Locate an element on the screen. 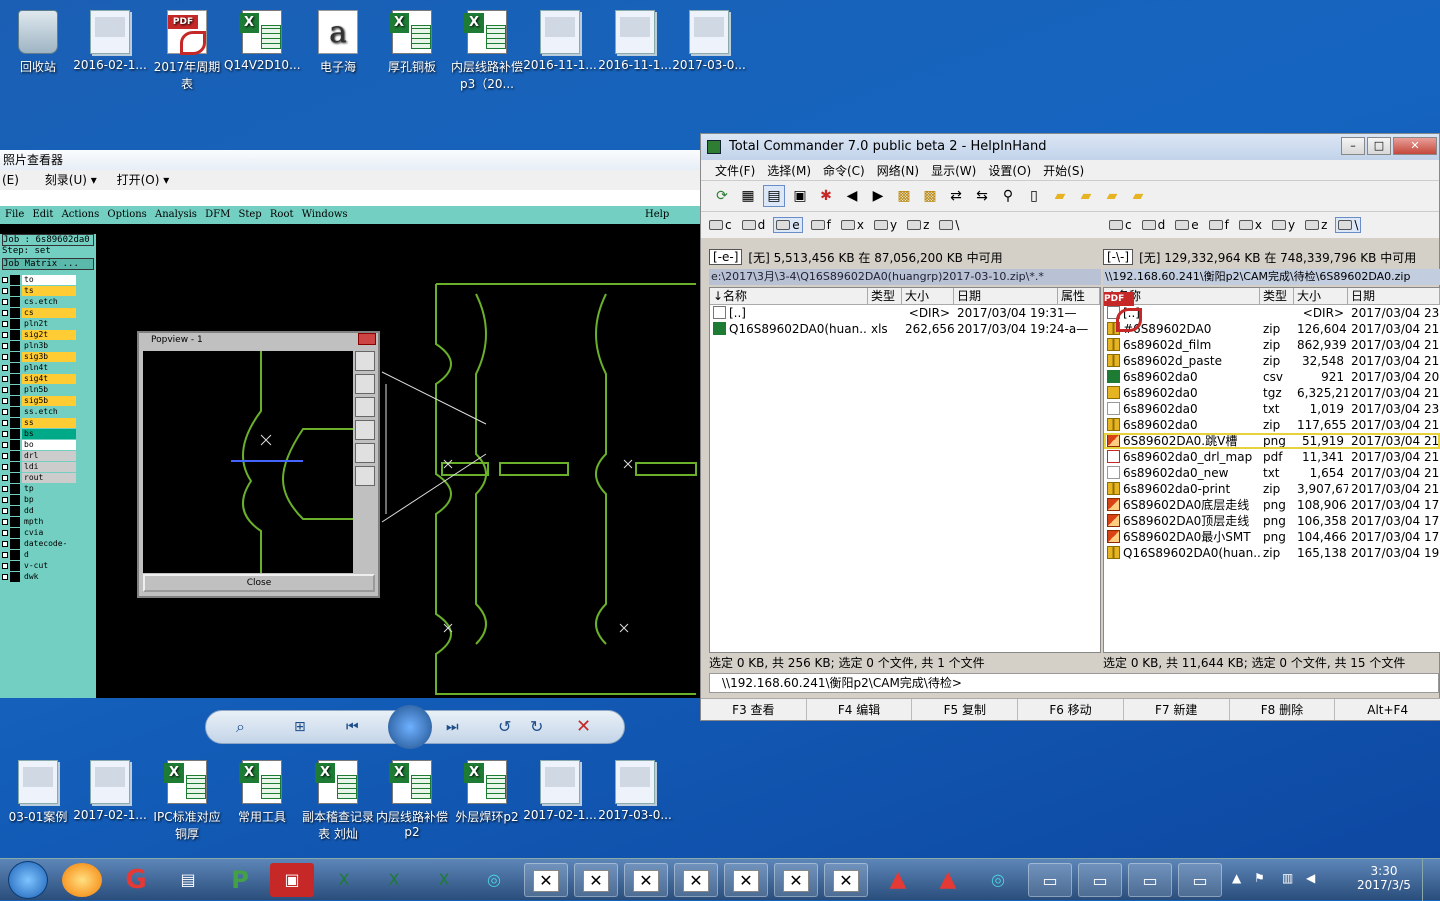 Image resolution: width=1440 pixels, height=901 pixels. genesis-menu-help: Help is located at coordinates (657, 215).